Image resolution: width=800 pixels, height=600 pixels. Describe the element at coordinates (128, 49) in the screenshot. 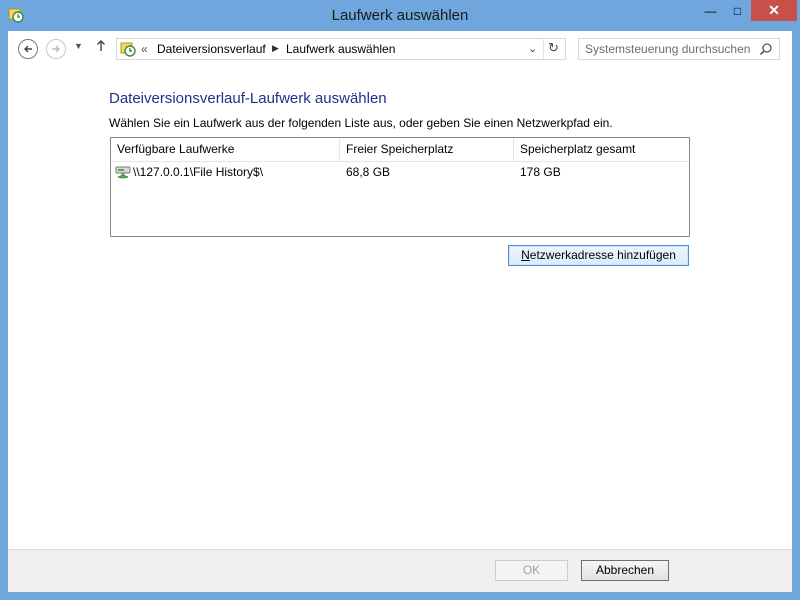

I see `file-history-icon` at that location.